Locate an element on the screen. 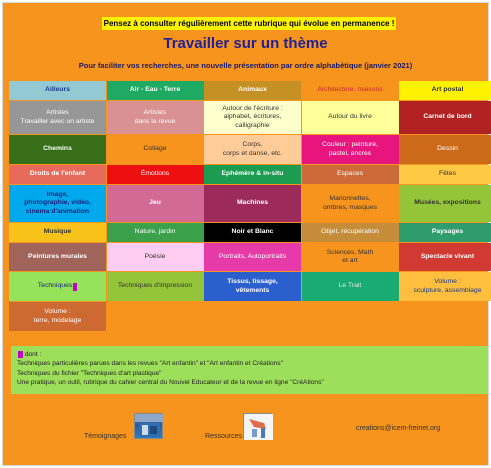 The image size is (491, 468). theme-tile-label: Corps, corps et danse, etc. is located at coordinates (252, 149).